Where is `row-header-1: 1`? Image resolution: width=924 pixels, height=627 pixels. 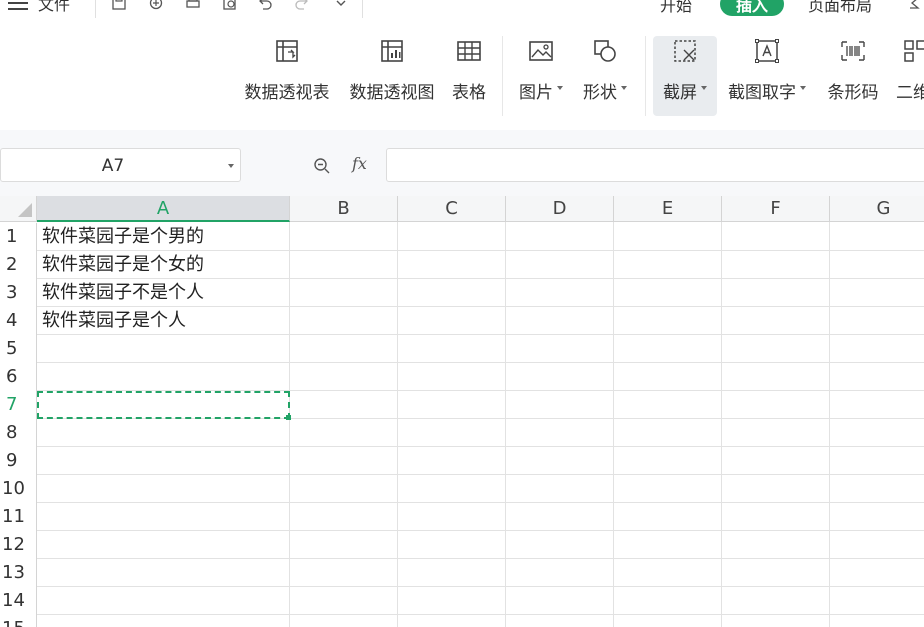 row-header-1: 1 is located at coordinates (18, 237).